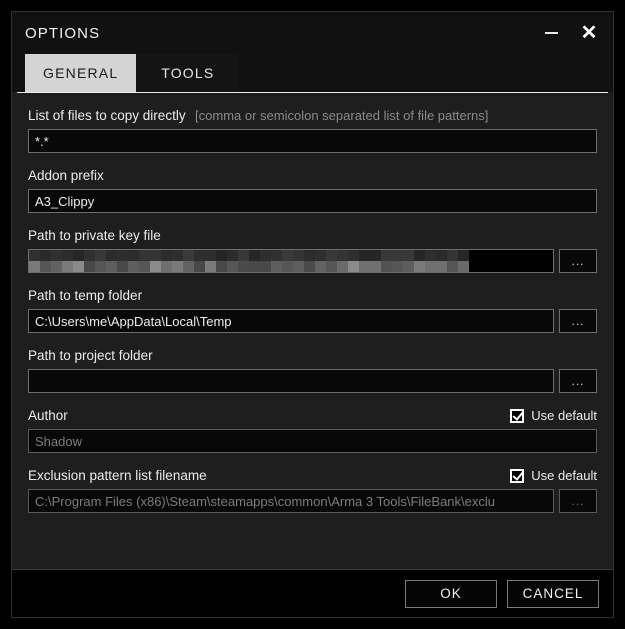 Image resolution: width=625 pixels, height=629 pixels. What do you see at coordinates (564, 415) in the screenshot?
I see `author-use-default-label: Use default` at bounding box center [564, 415].